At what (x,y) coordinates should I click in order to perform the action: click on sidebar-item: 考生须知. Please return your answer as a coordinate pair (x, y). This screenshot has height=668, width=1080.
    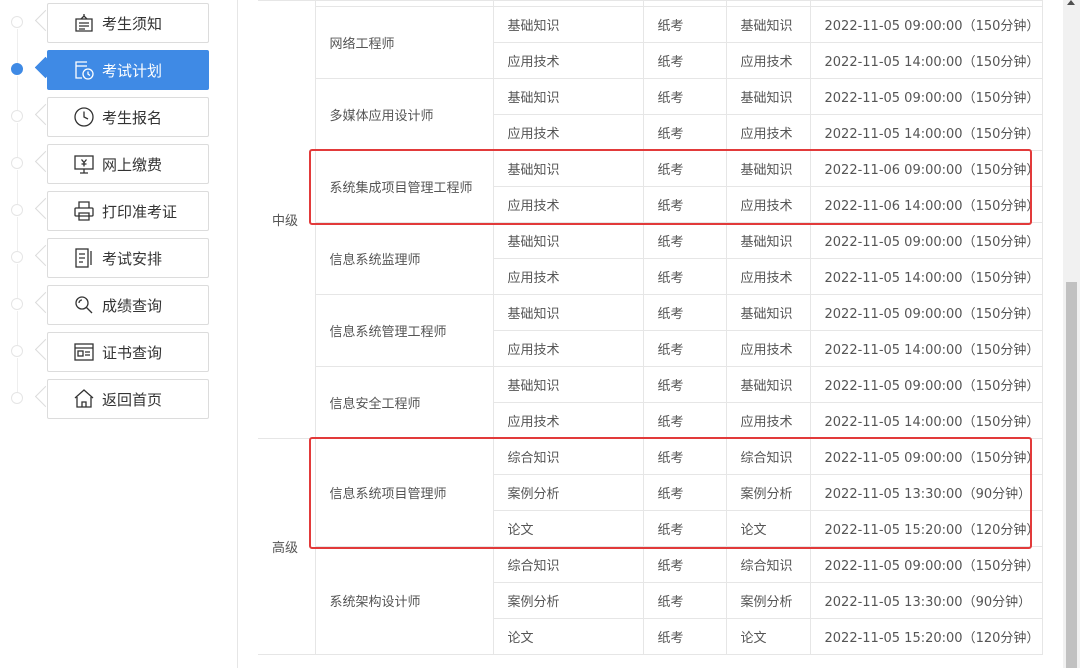
    Looking at the image, I should click on (120, 23).